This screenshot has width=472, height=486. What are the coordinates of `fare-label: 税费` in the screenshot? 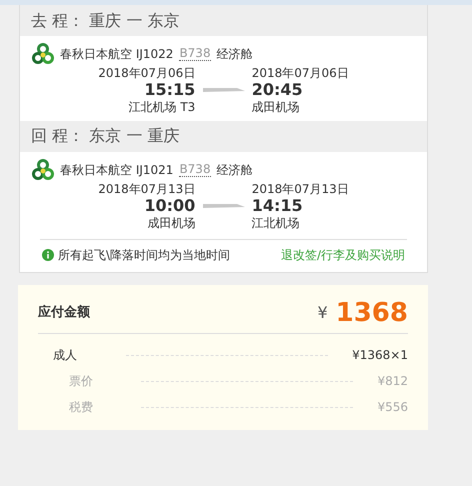 It's located at (81, 407).